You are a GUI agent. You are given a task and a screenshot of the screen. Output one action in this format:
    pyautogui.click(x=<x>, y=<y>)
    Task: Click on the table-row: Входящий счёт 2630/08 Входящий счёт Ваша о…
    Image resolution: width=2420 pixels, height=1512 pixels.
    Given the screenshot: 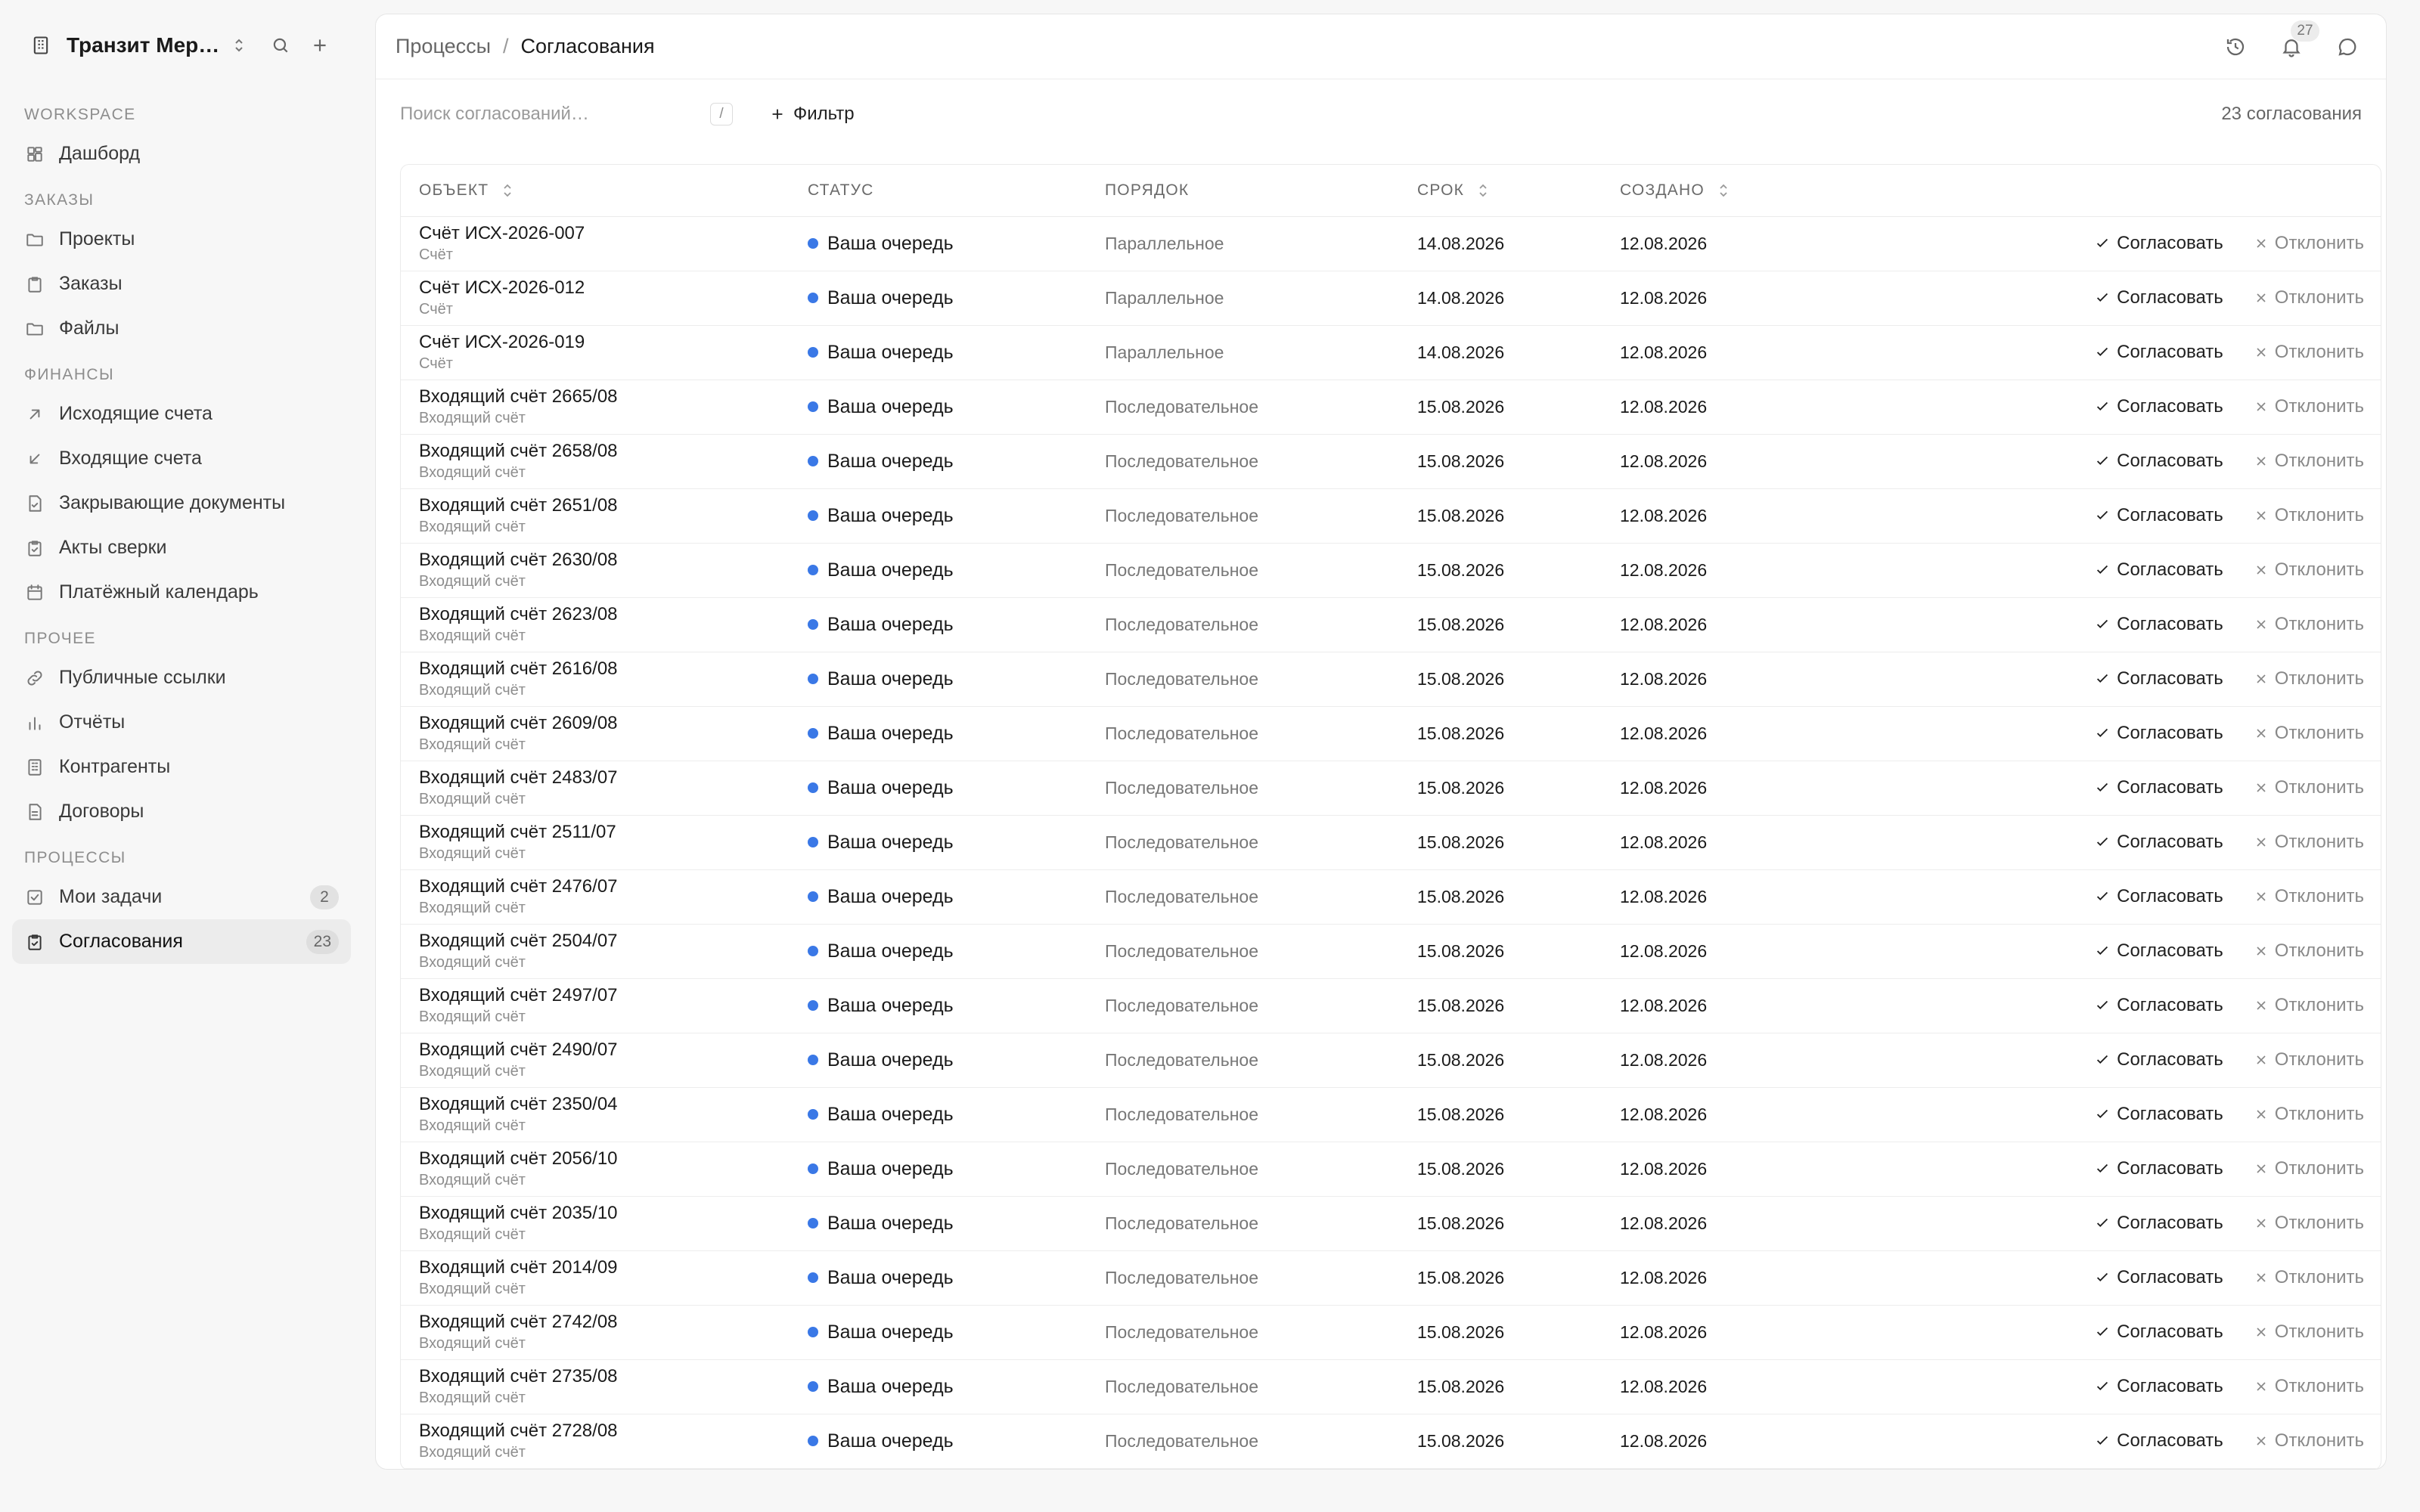 What is the action you would take?
    pyautogui.click(x=1391, y=570)
    